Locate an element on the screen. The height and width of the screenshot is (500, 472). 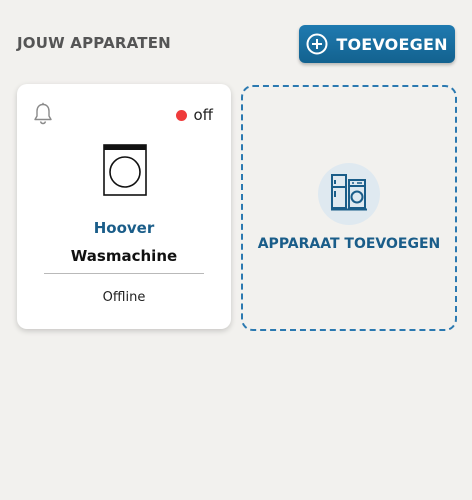
status-dot is located at coordinates (182, 115).